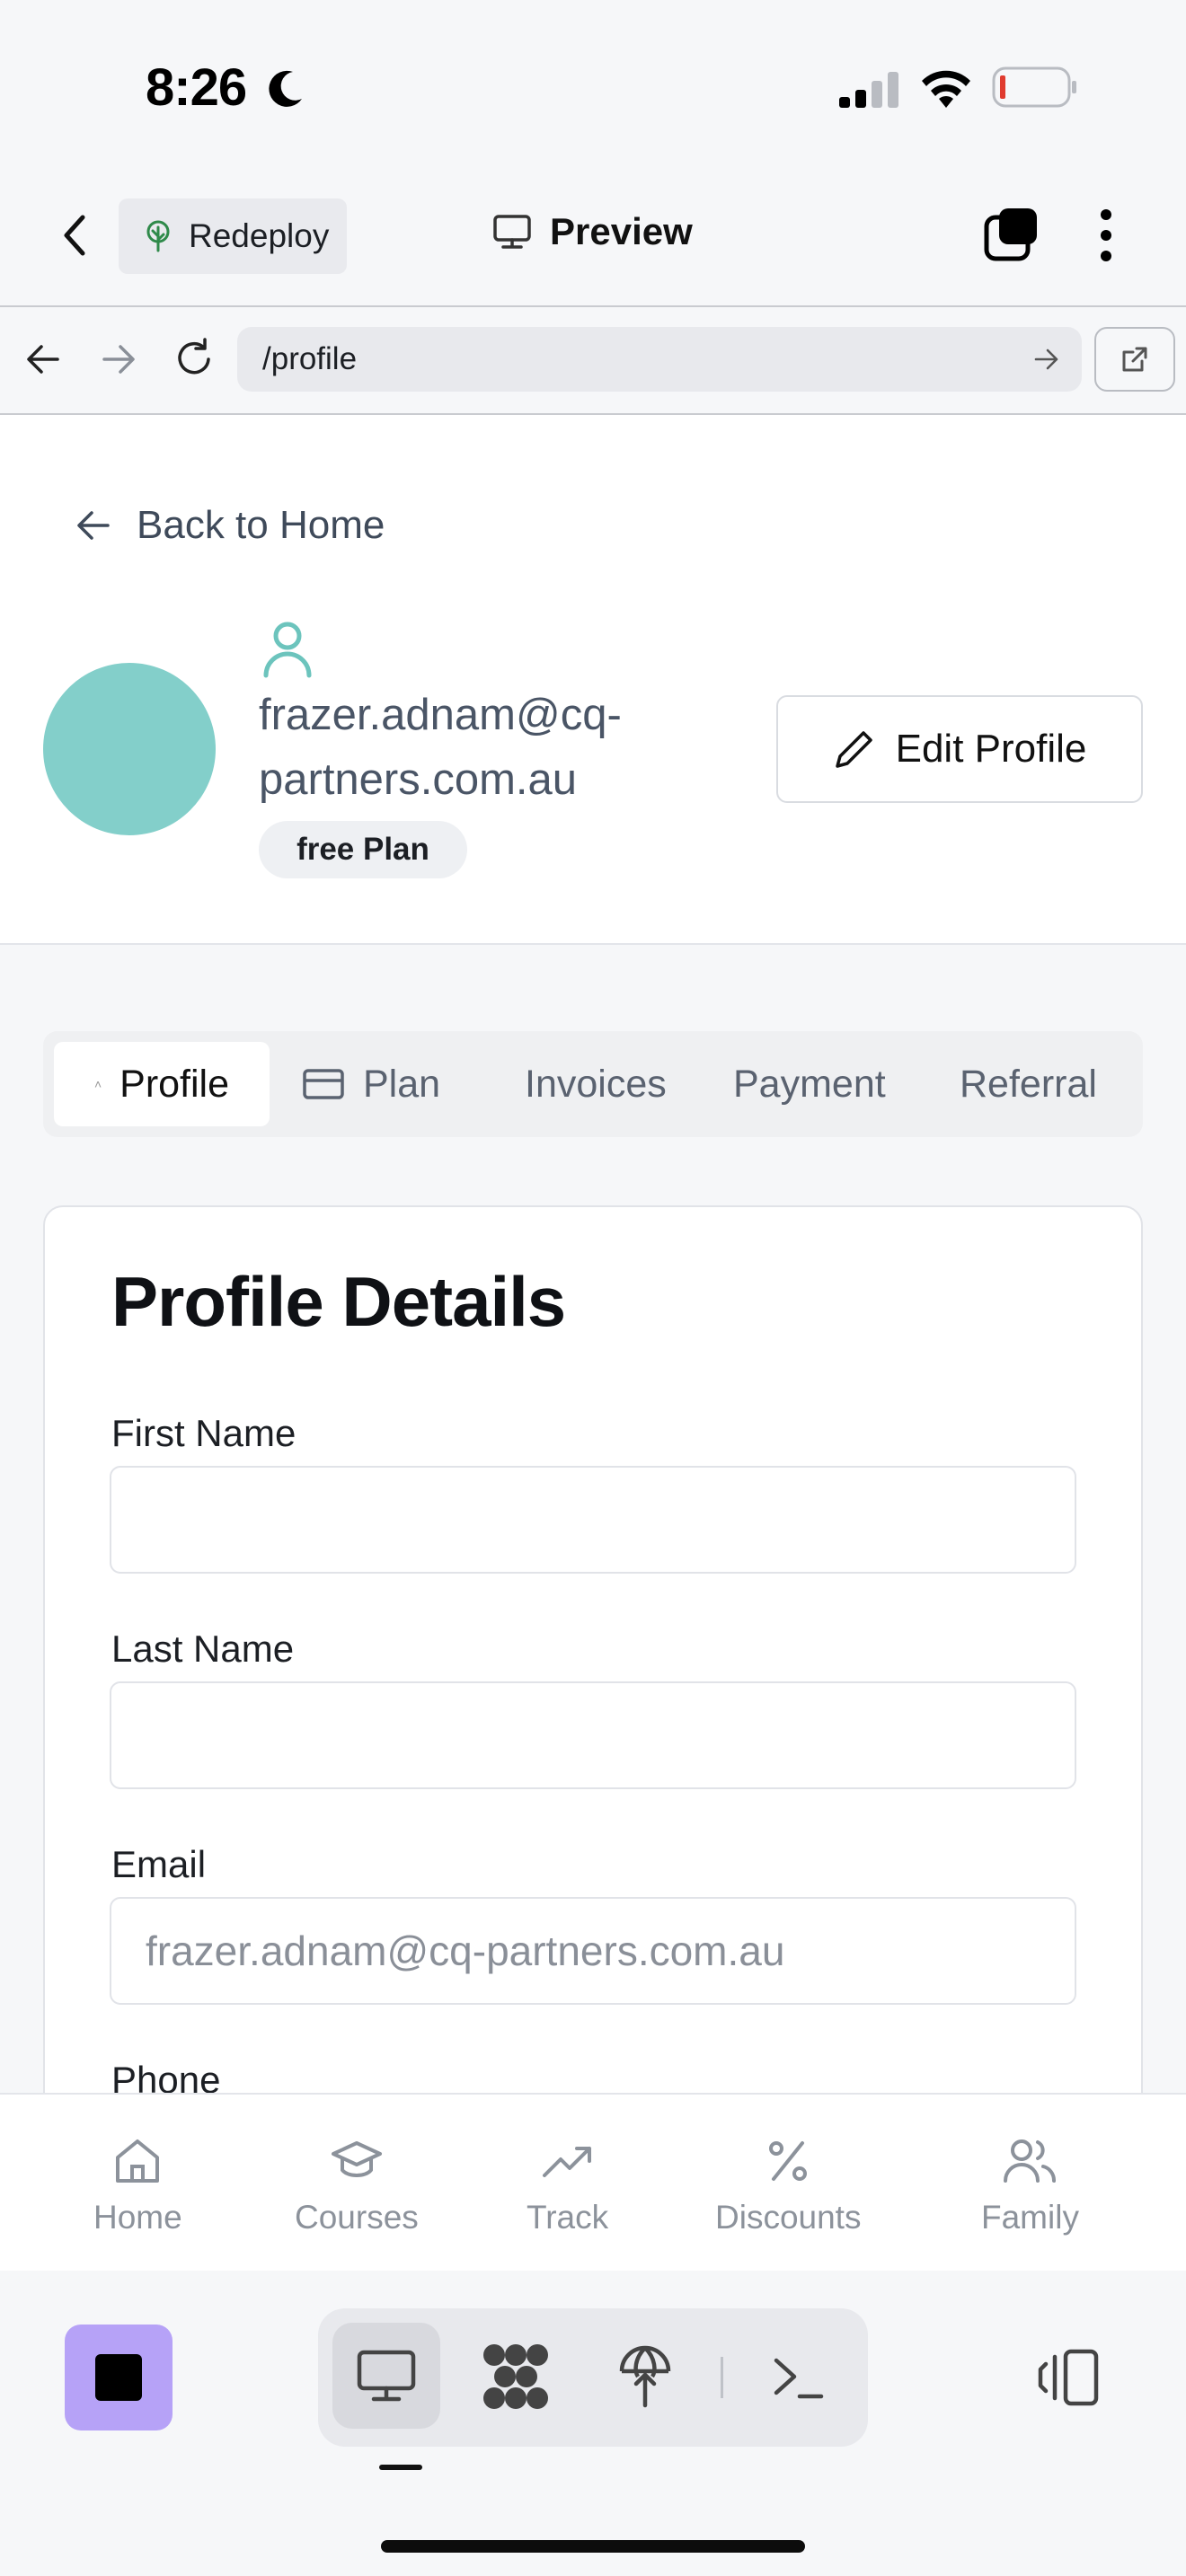 The height and width of the screenshot is (2576, 1186). I want to click on desktop-icon, so click(386, 2376).